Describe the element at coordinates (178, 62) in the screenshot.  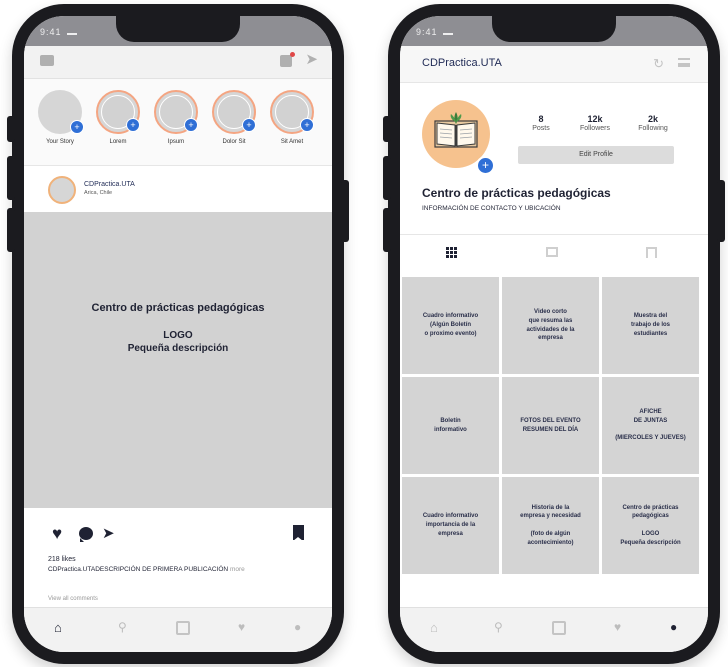
I see `feed-header: ➤` at that location.